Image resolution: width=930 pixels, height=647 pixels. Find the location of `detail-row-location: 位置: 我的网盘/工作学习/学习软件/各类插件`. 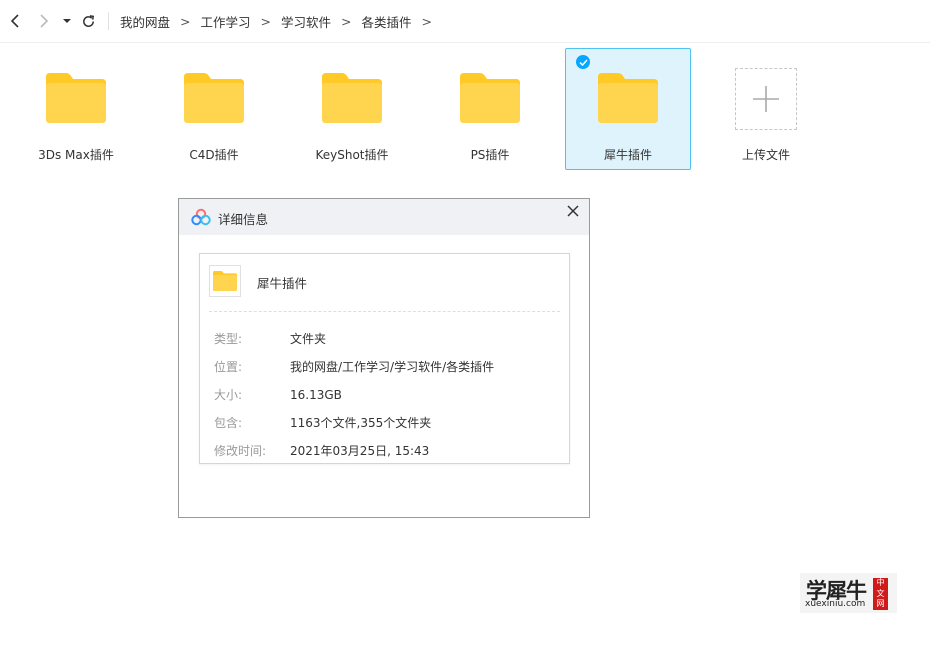

detail-row-location: 位置: 我的网盘/工作学习/学习软件/各类插件 is located at coordinates (354, 366).